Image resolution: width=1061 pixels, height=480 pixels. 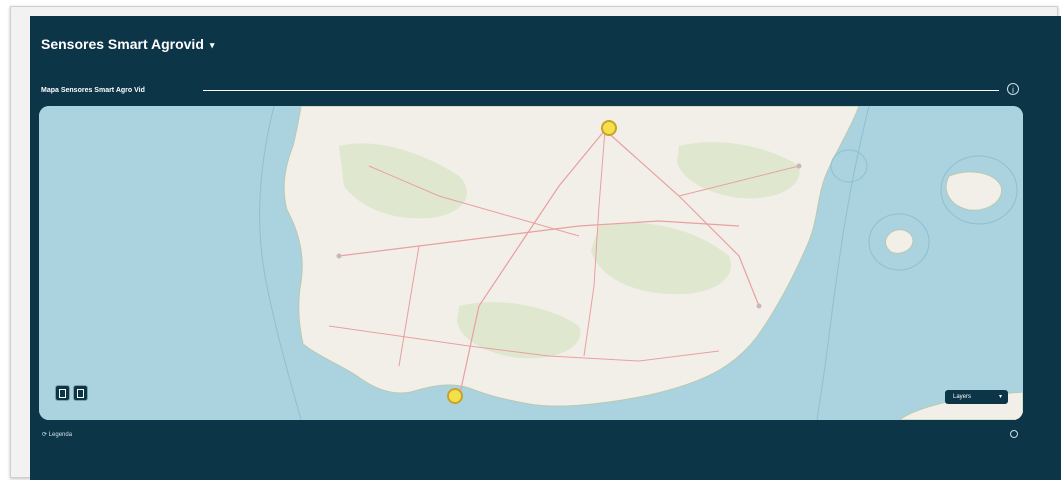 What do you see at coordinates (93, 90) in the screenshot?
I see `widget-title: Mapa Sensores Smart Agro Vid` at bounding box center [93, 90].